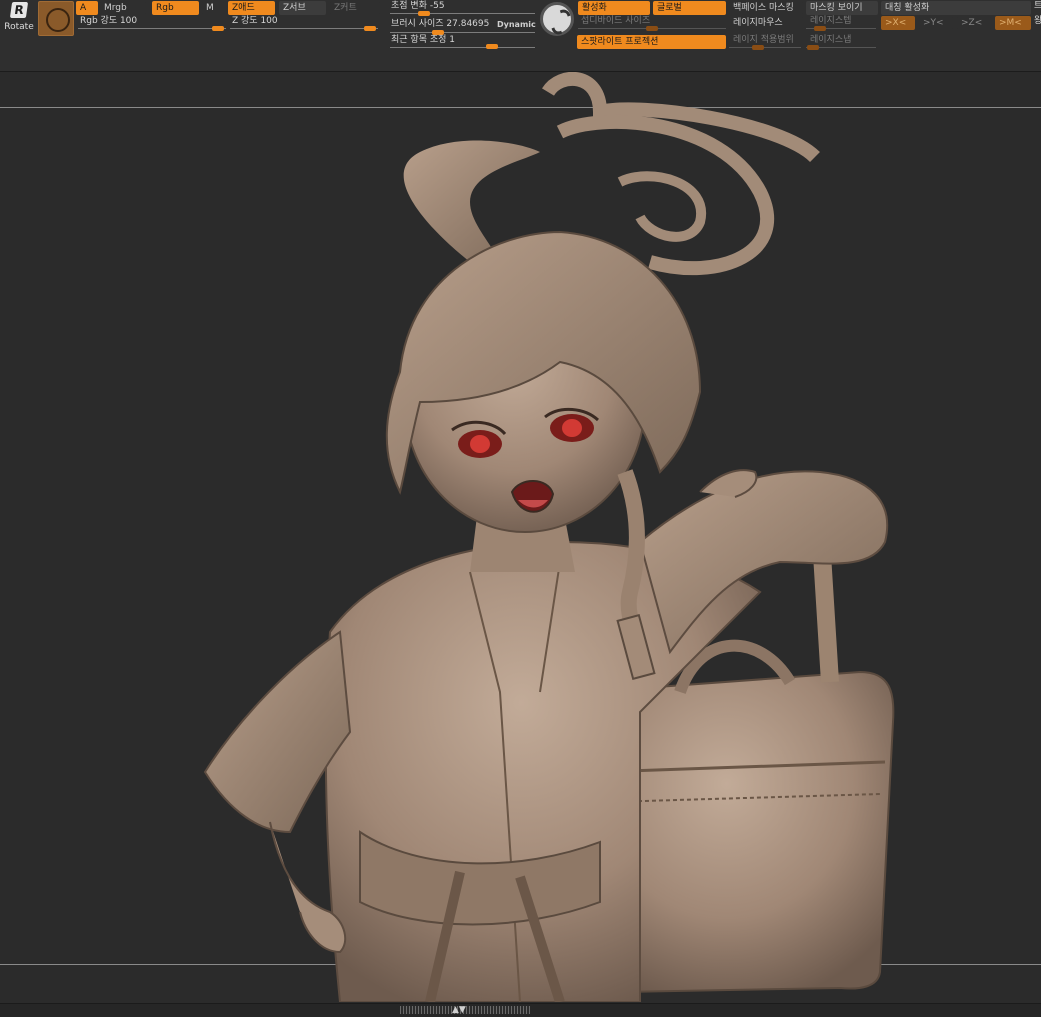  What do you see at coordinates (175, 8) in the screenshot?
I see `rgb-toggle: Rgb` at bounding box center [175, 8].